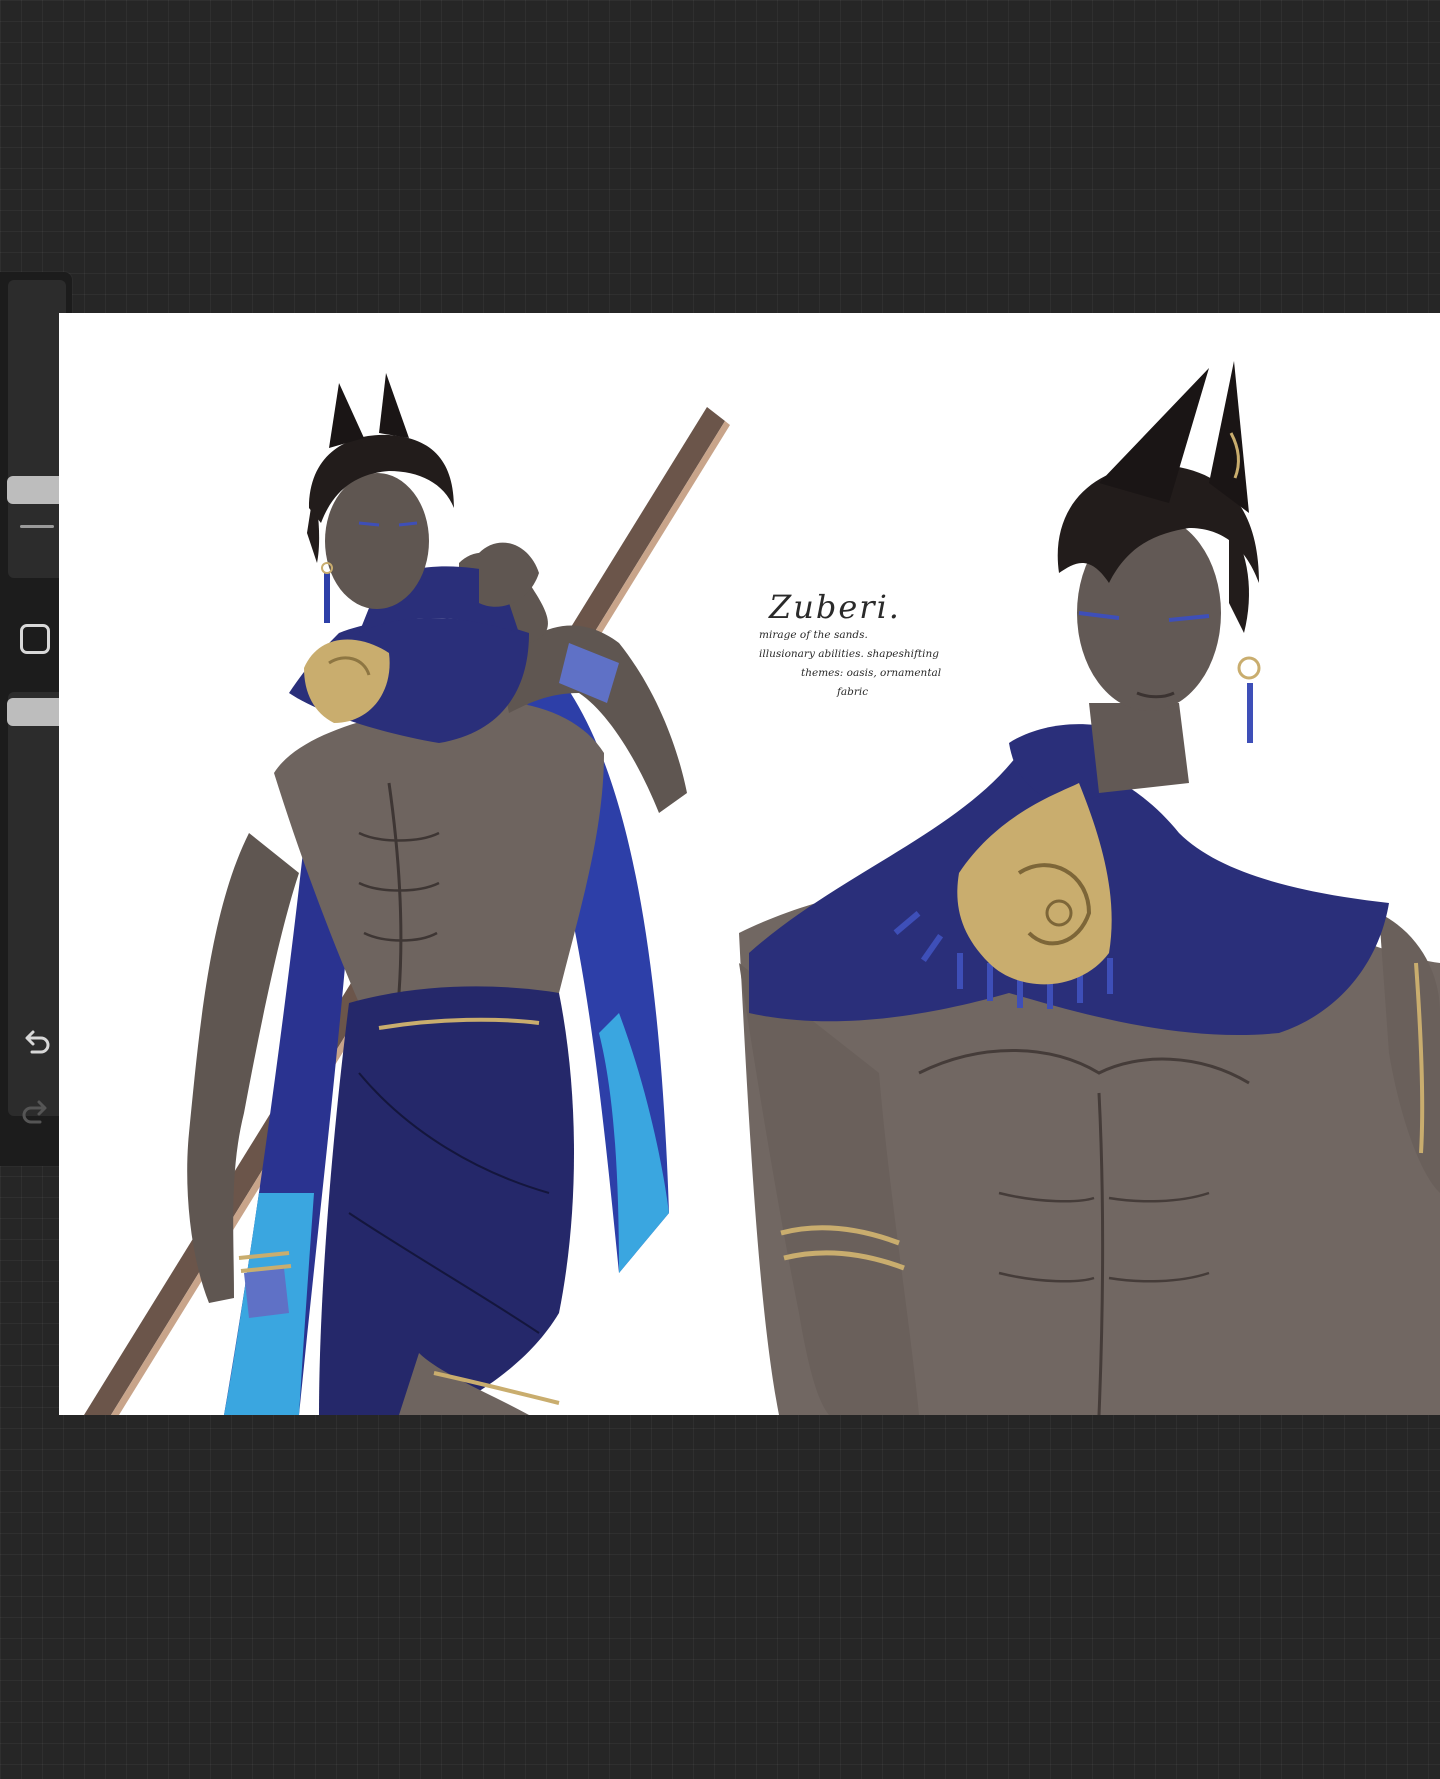  I want to click on brush-size-slider, so click(37, 429).